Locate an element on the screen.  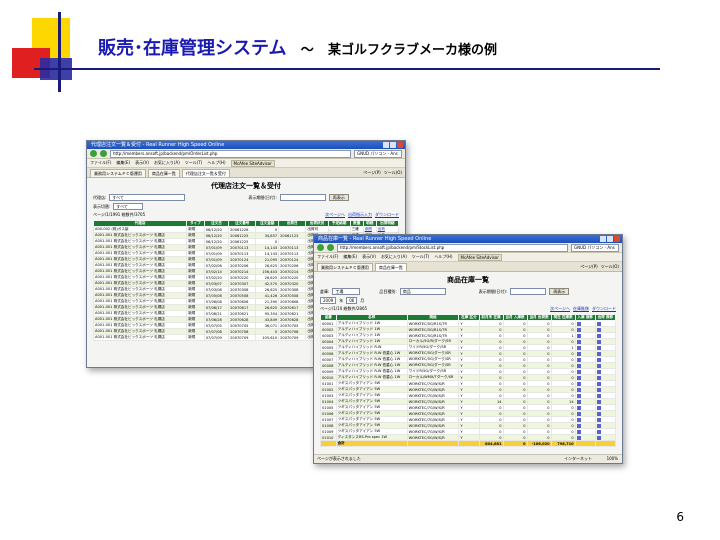
tab-stock-list: 商品在庫一覧 is located at coordinates (163, 173).